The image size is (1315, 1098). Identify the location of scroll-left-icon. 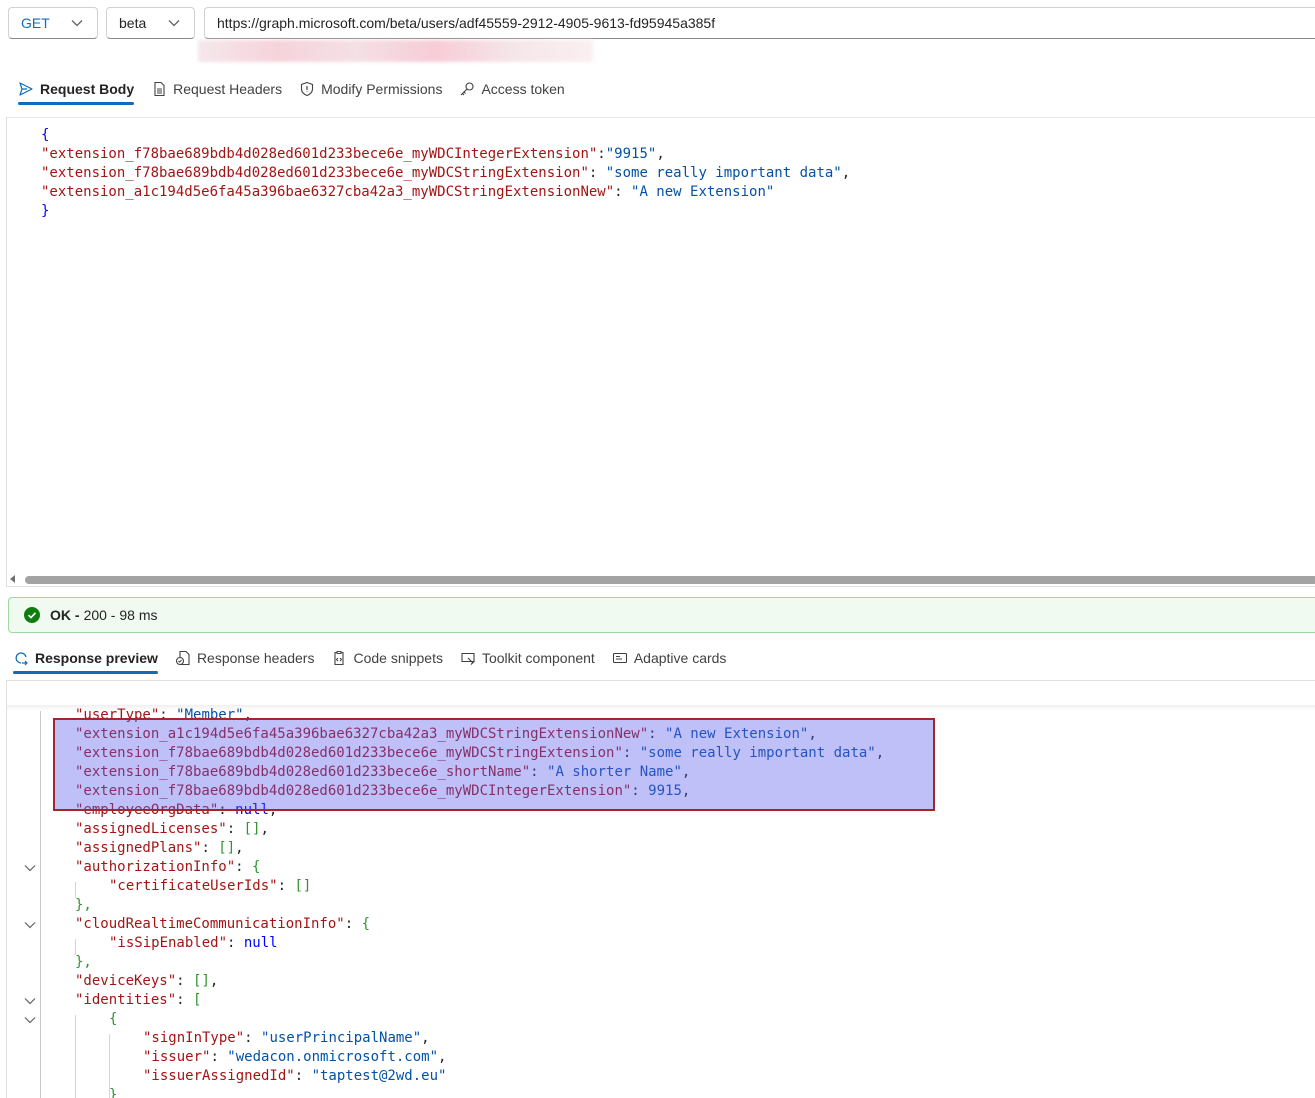
(12, 579).